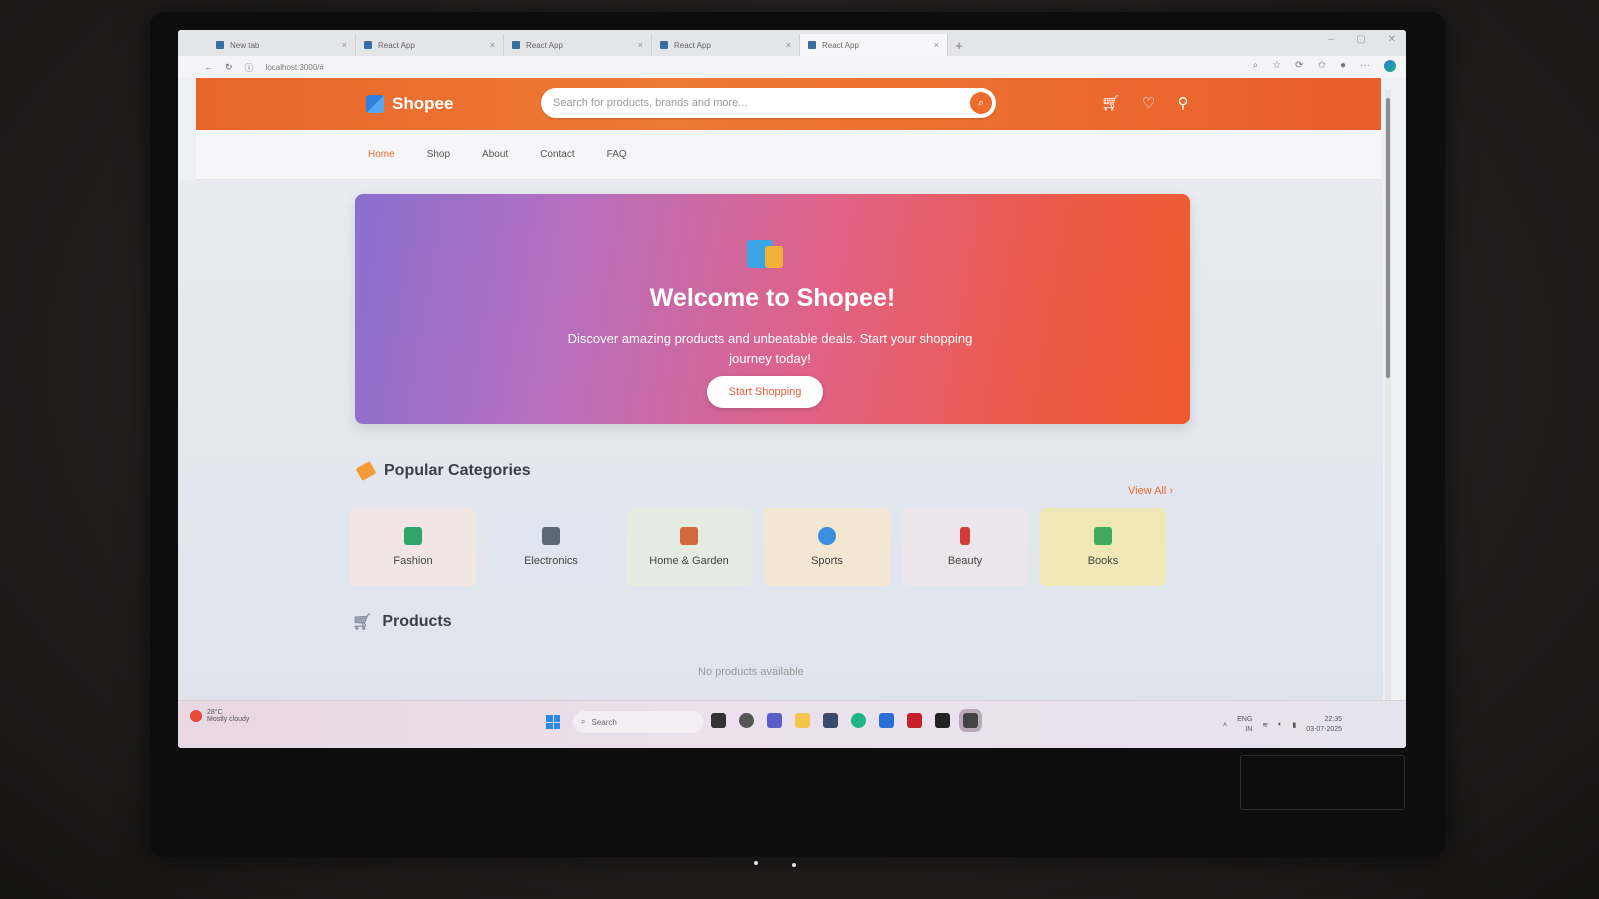  Describe the element at coordinates (1390, 66) in the screenshot. I see `copilot-icon` at that location.